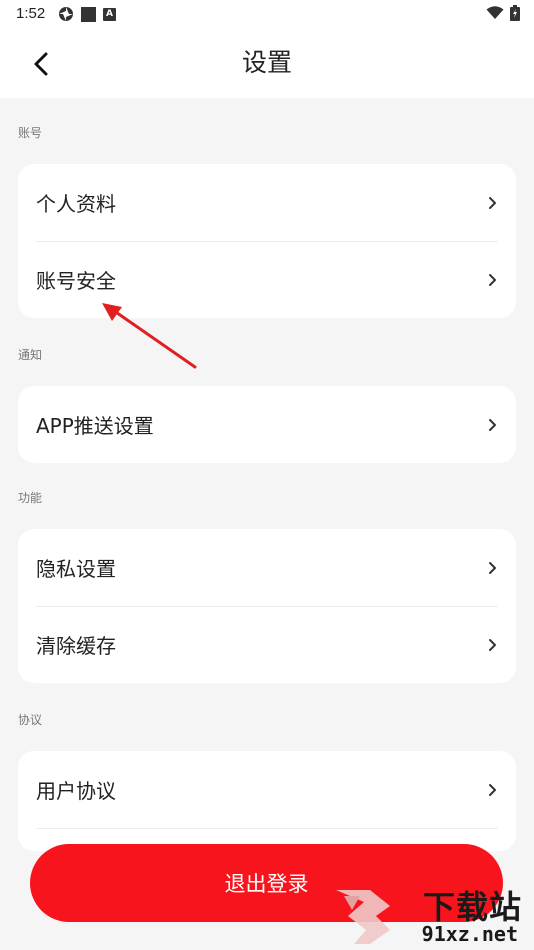 The image size is (534, 950). Describe the element at coordinates (109, 14) in the screenshot. I see `app-a-icon: A` at that location.